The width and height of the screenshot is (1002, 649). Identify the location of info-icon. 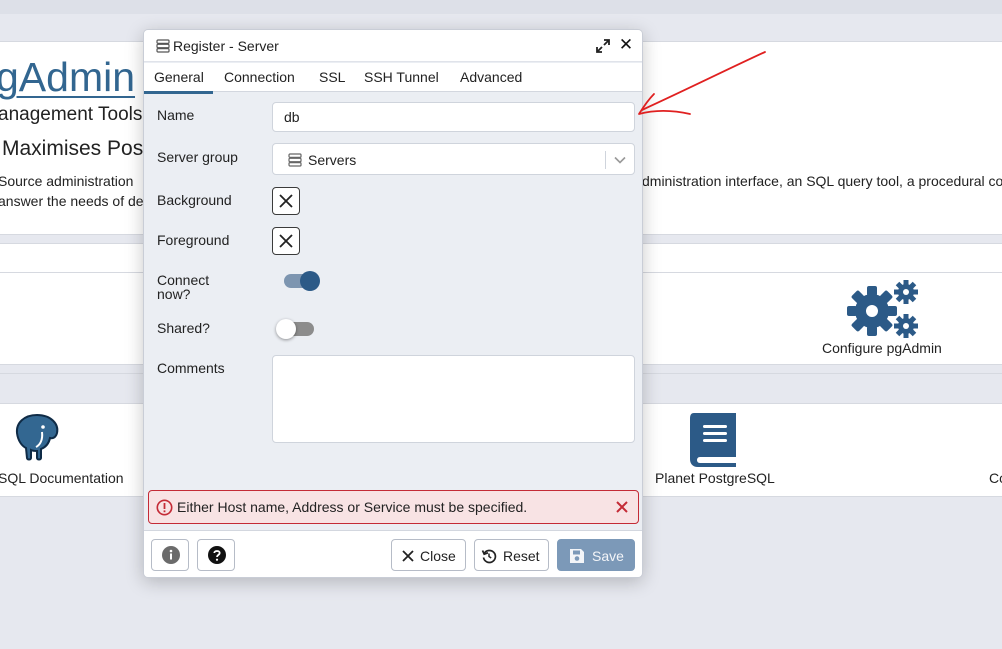
(171, 555).